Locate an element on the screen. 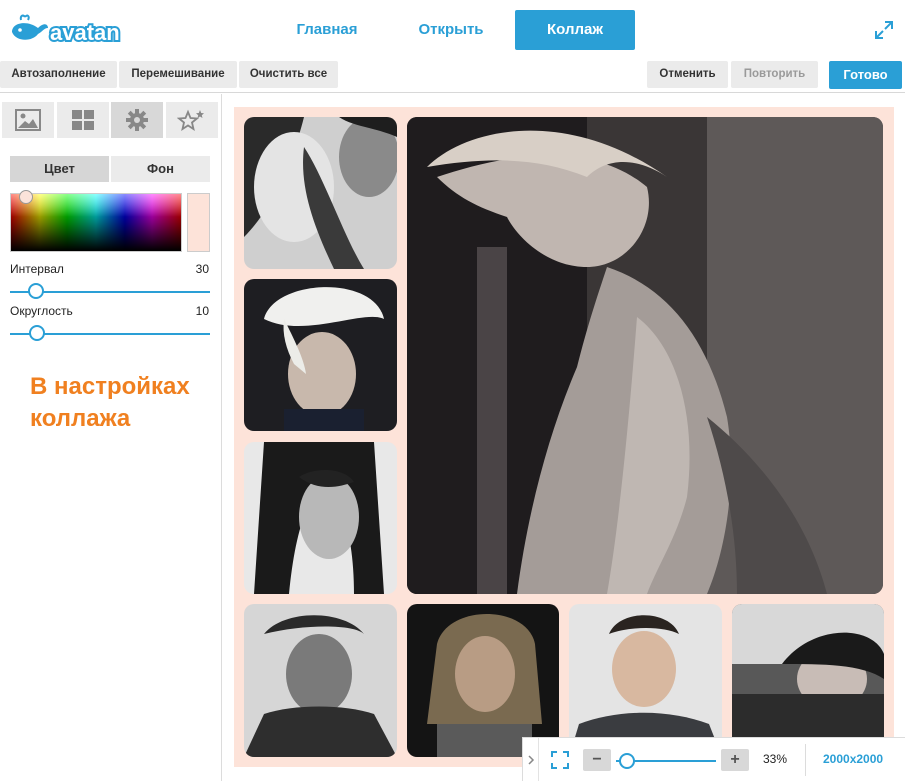 Image resolution: width=905 pixels, height=781 pixels. avatan-logo: avatan is located at coordinates (70, 30).